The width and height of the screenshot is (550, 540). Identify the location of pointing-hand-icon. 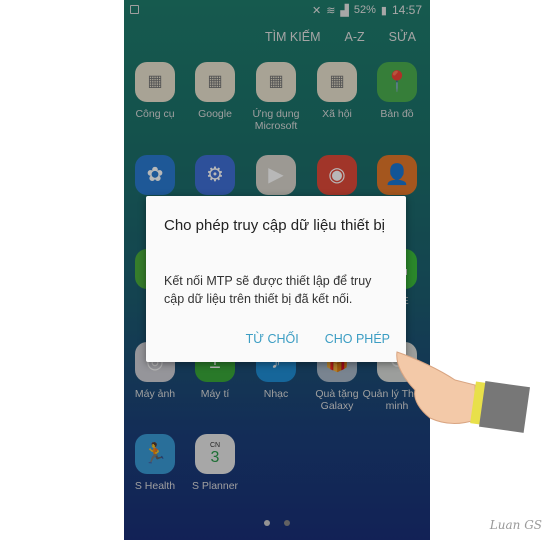
(463, 392).